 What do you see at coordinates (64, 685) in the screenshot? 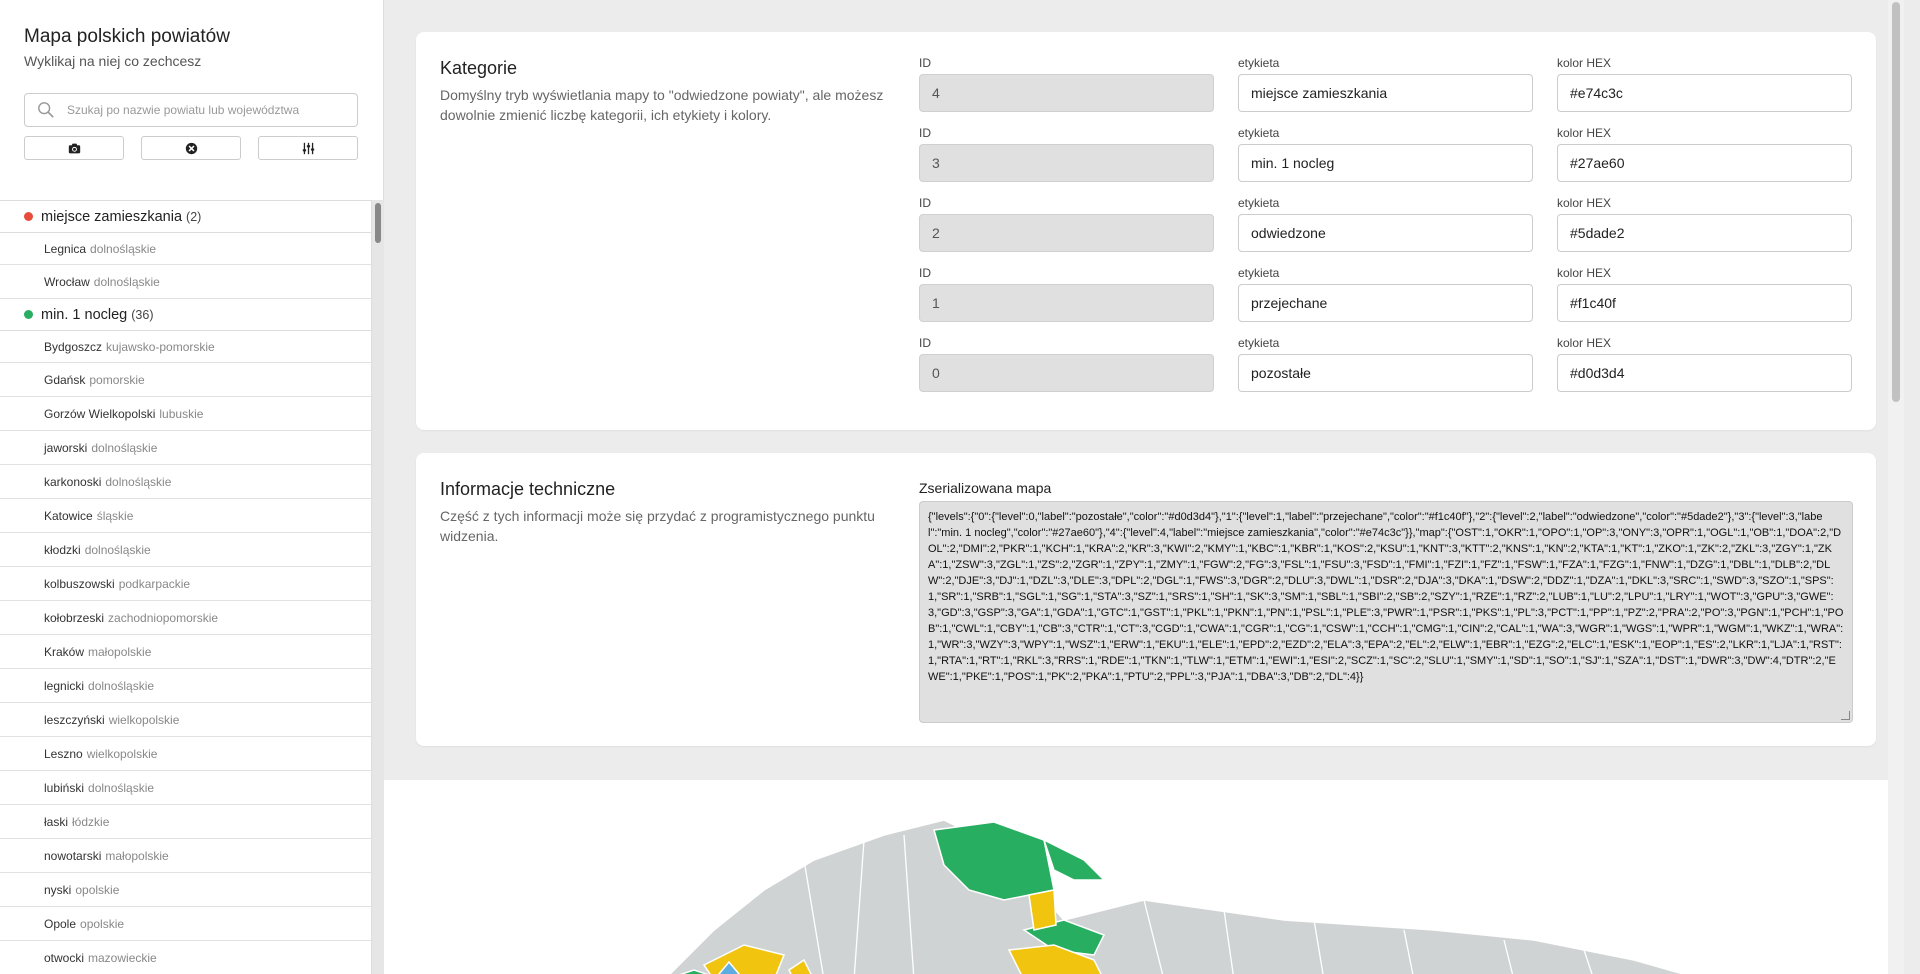
I see `county-name: legnicki` at bounding box center [64, 685].